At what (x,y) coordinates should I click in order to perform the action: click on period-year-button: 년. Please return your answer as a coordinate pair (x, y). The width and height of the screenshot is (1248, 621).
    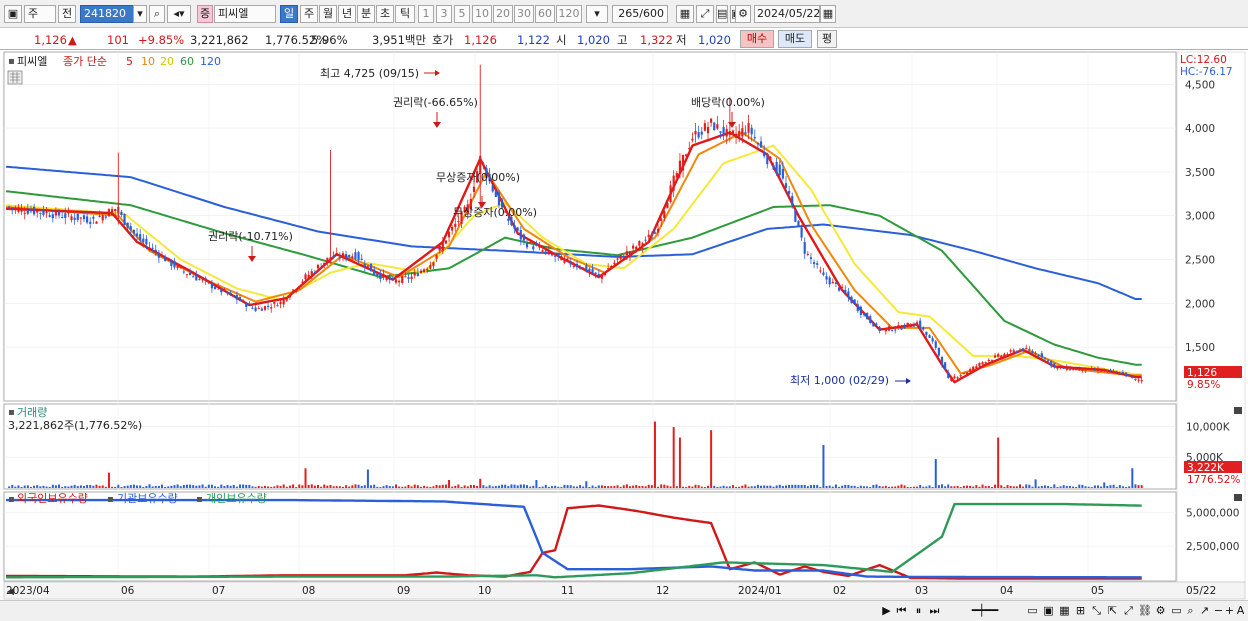
    Looking at the image, I should click on (347, 14).